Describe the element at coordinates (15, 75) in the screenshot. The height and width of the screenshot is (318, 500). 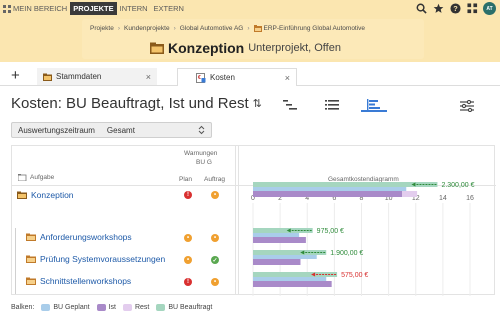
I see `add-tab-button: +` at that location.